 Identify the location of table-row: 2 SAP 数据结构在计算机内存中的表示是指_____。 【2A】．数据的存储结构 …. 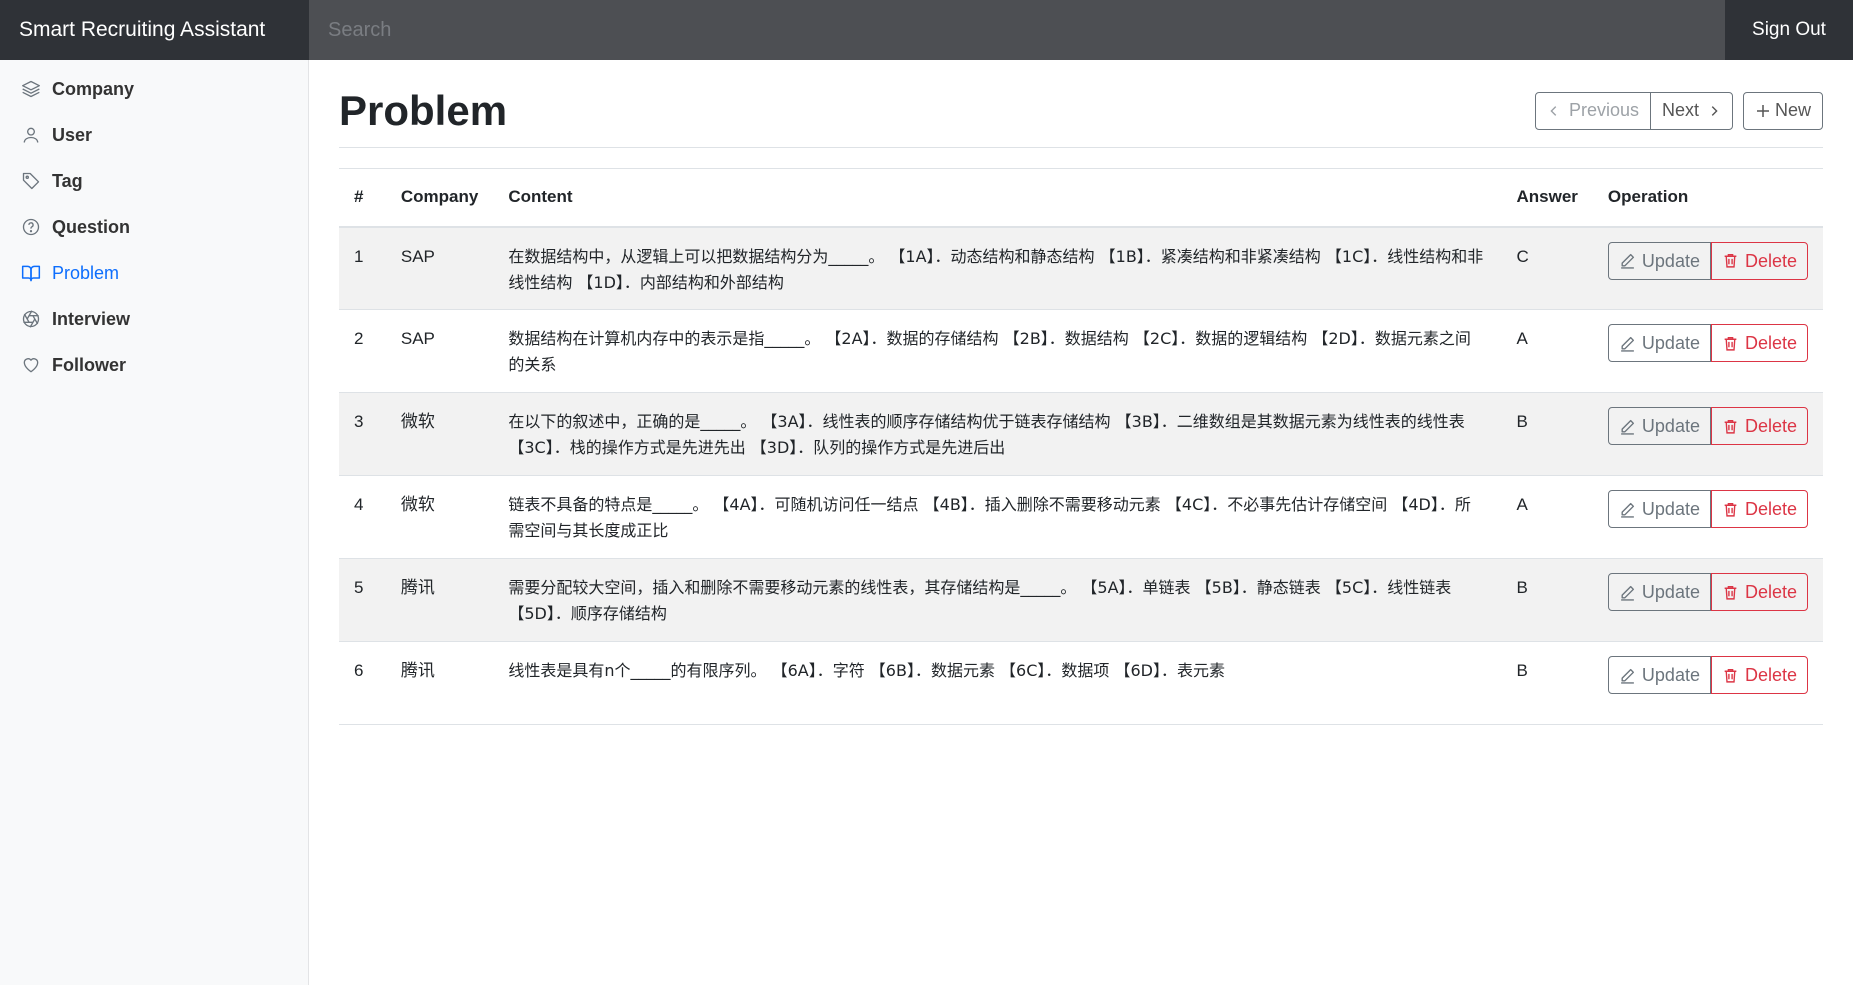
(1081, 351).